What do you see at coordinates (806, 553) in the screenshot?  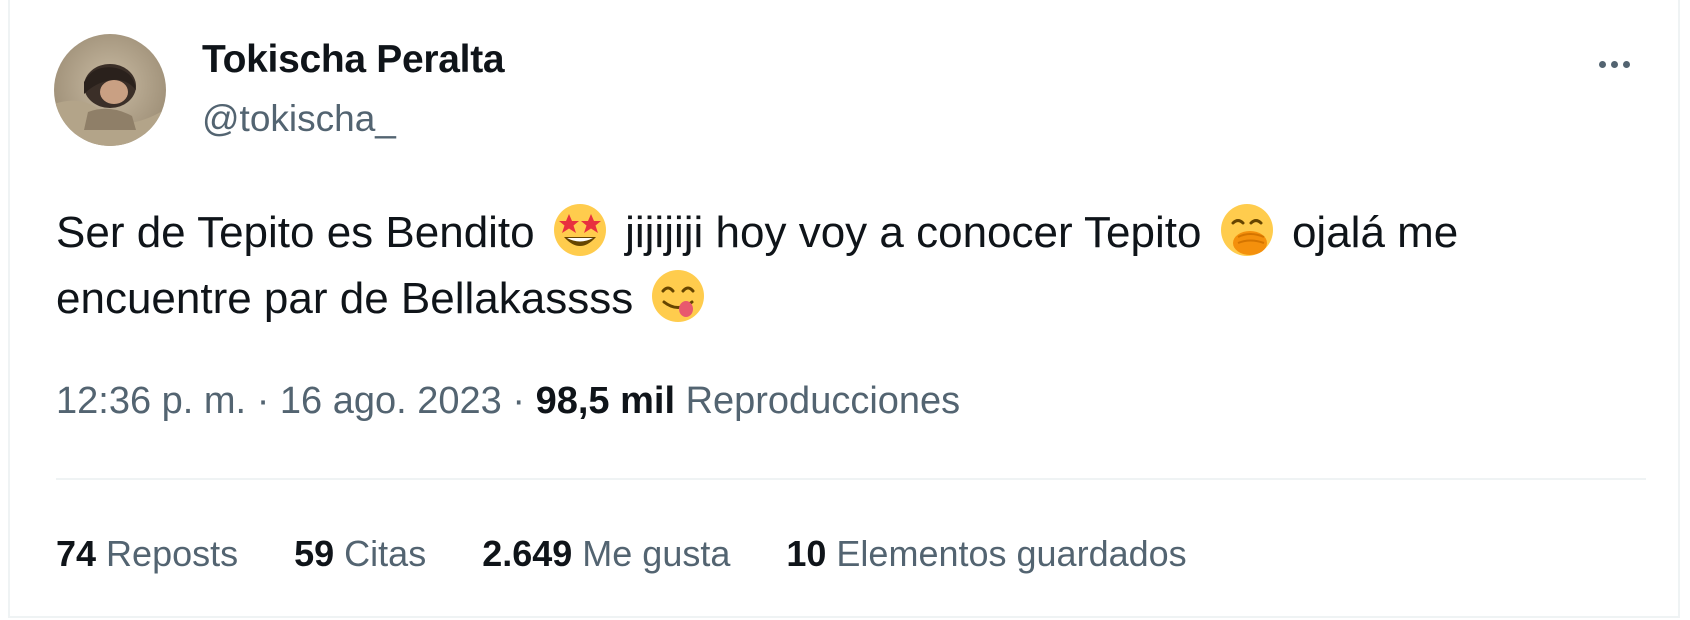 I see `bookmarks-count: 10` at bounding box center [806, 553].